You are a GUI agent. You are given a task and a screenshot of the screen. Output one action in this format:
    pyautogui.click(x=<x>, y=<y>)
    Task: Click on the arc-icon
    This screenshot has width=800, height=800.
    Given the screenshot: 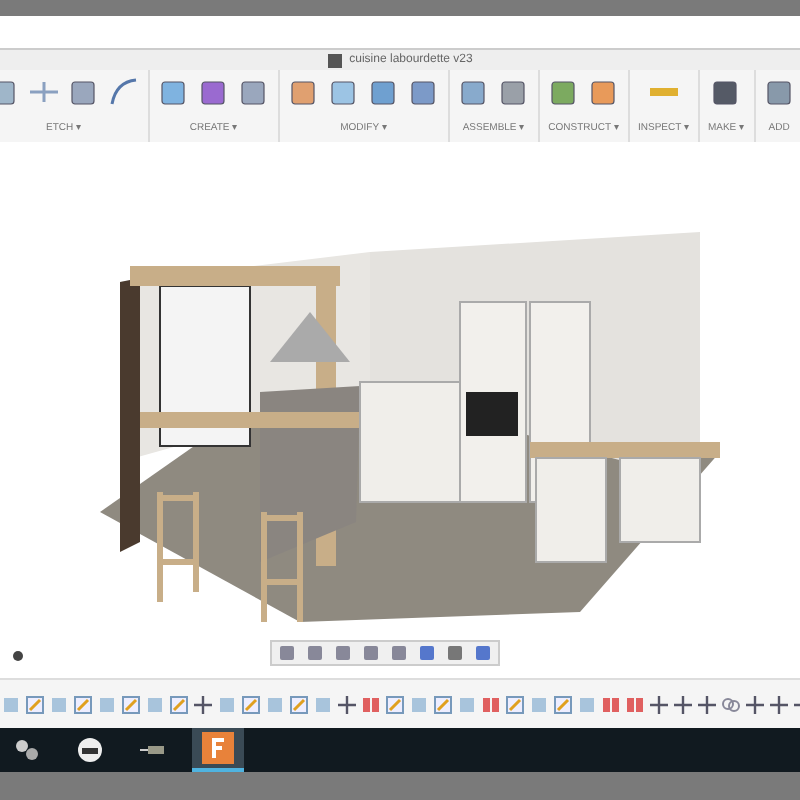 What is the action you would take?
    pyautogui.click(x=124, y=92)
    